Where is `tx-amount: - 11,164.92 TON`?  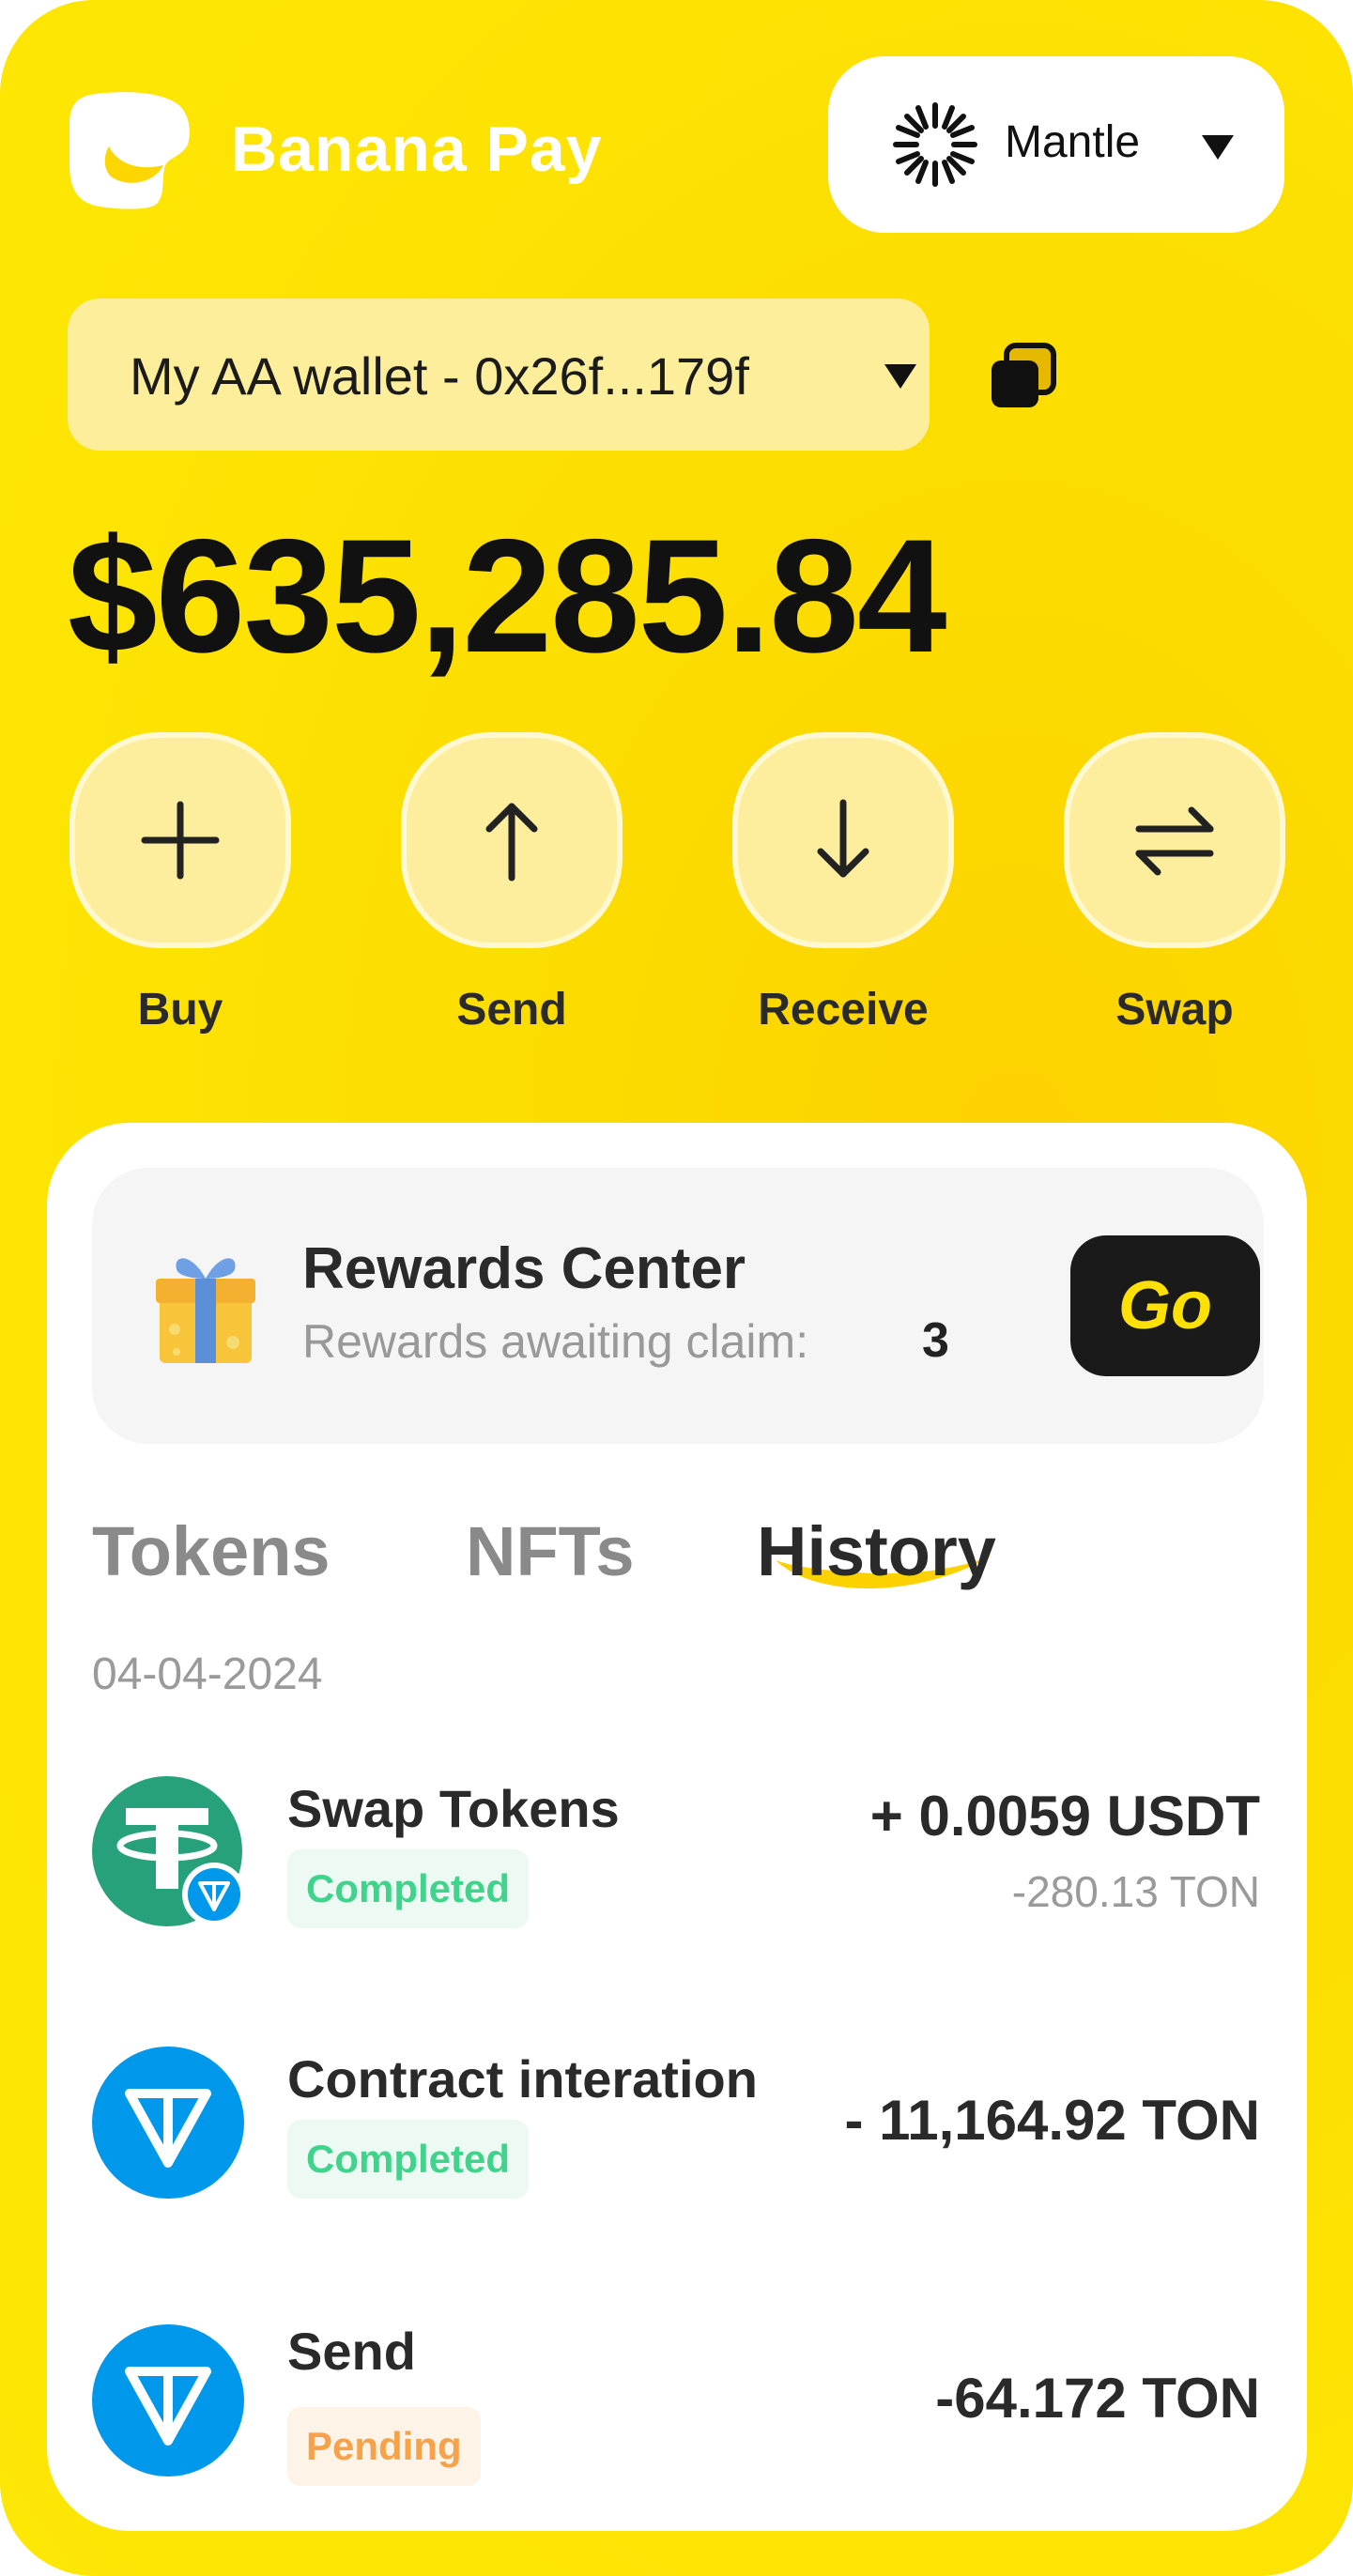 tx-amount: - 11,164.92 TON is located at coordinates (1052, 2120).